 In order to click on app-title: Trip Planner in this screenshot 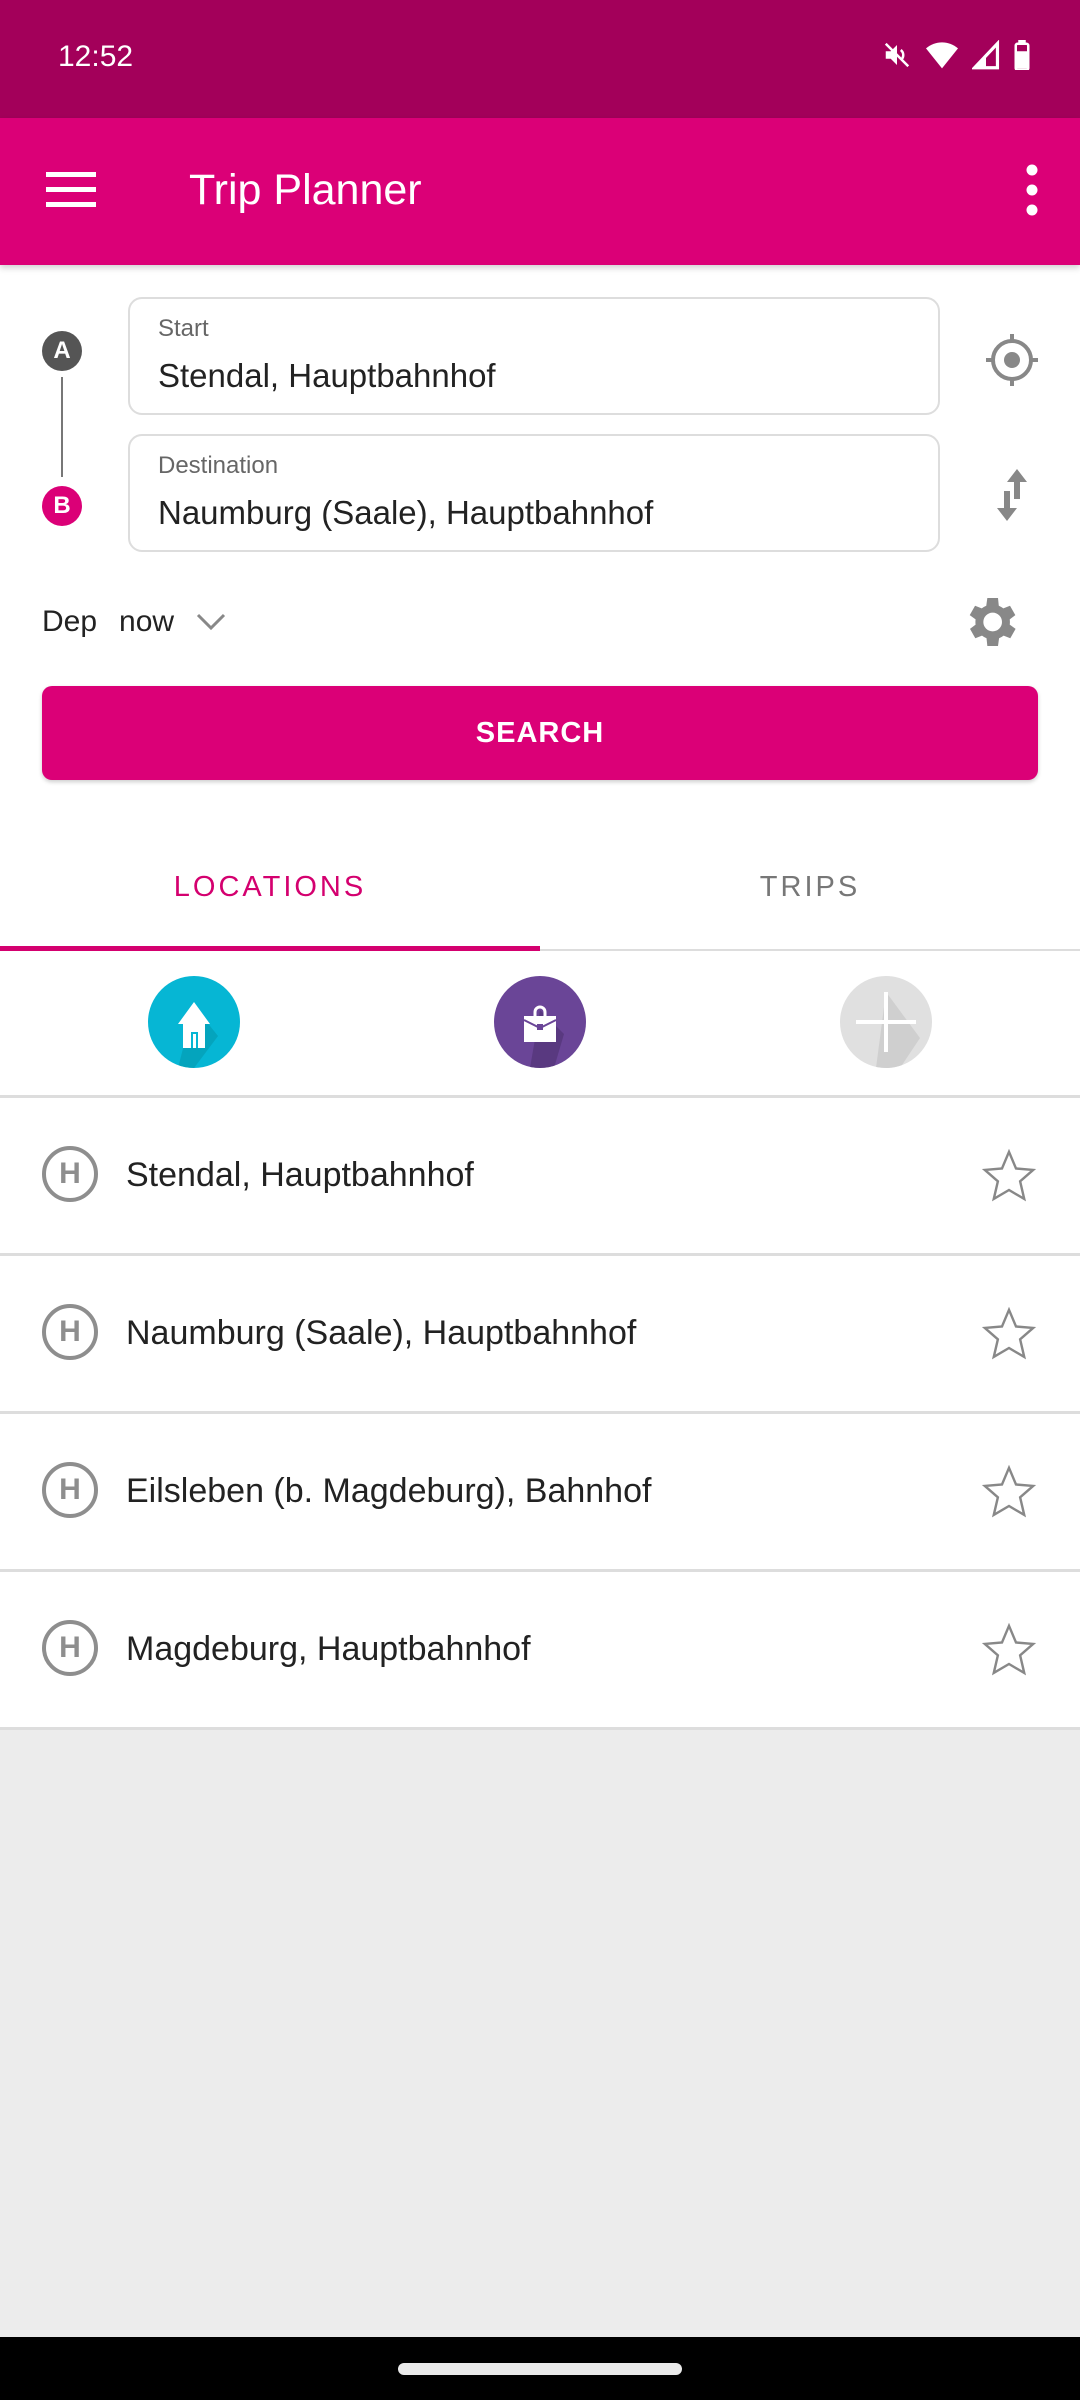, I will do `click(305, 190)`.